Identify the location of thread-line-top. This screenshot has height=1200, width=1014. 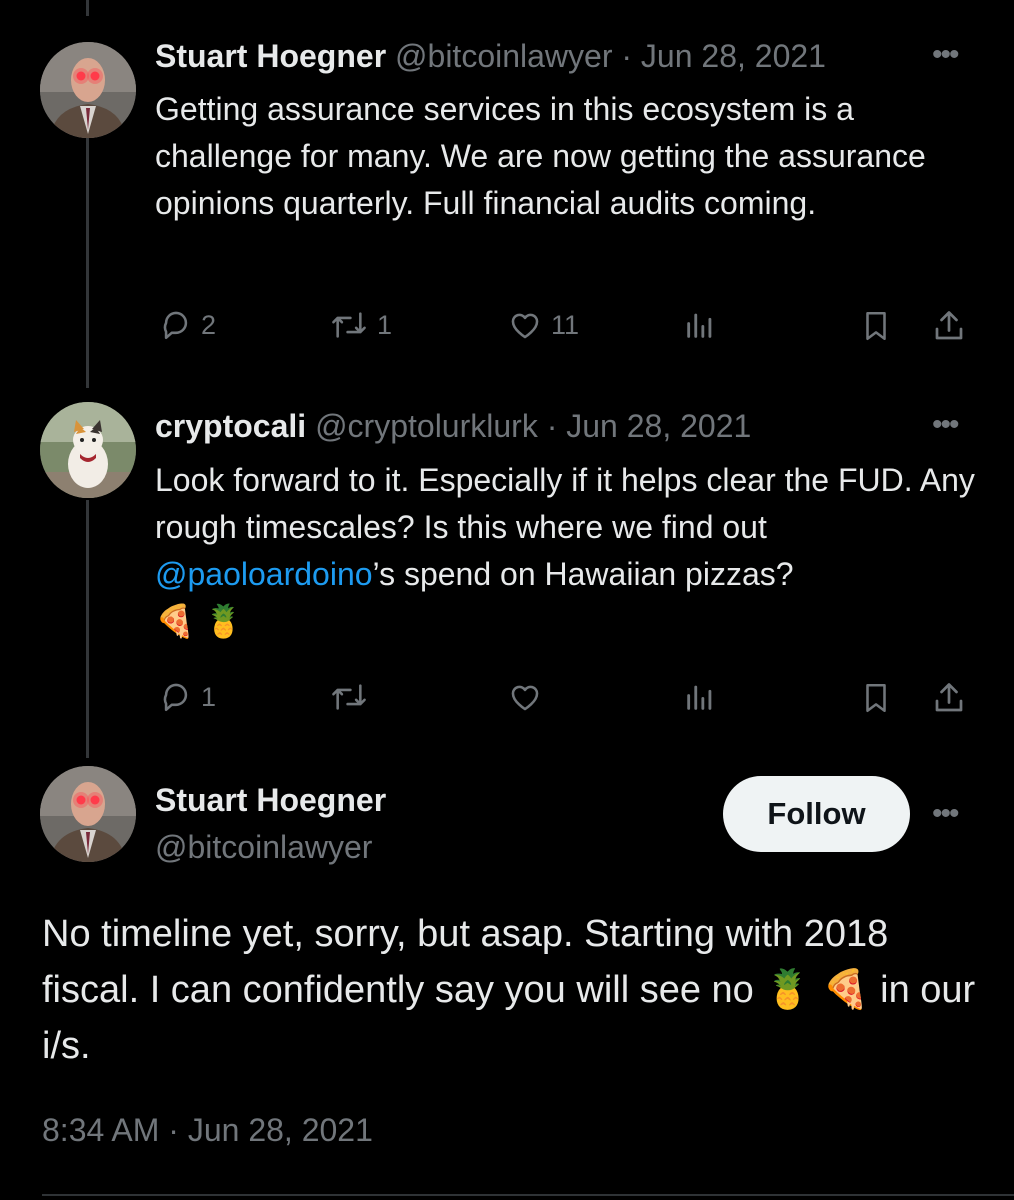
(87, 8).